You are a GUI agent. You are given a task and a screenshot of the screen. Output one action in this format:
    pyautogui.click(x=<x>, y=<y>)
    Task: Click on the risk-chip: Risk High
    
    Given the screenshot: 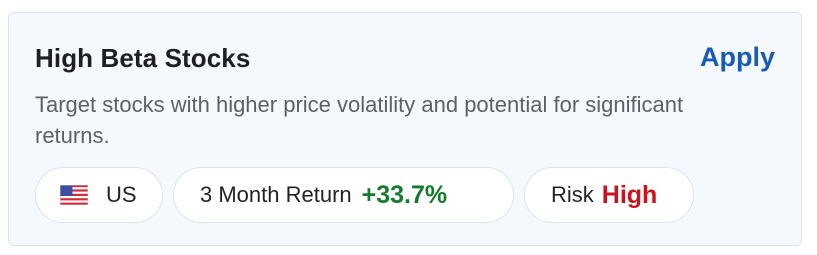 What is the action you would take?
    pyautogui.click(x=609, y=195)
    